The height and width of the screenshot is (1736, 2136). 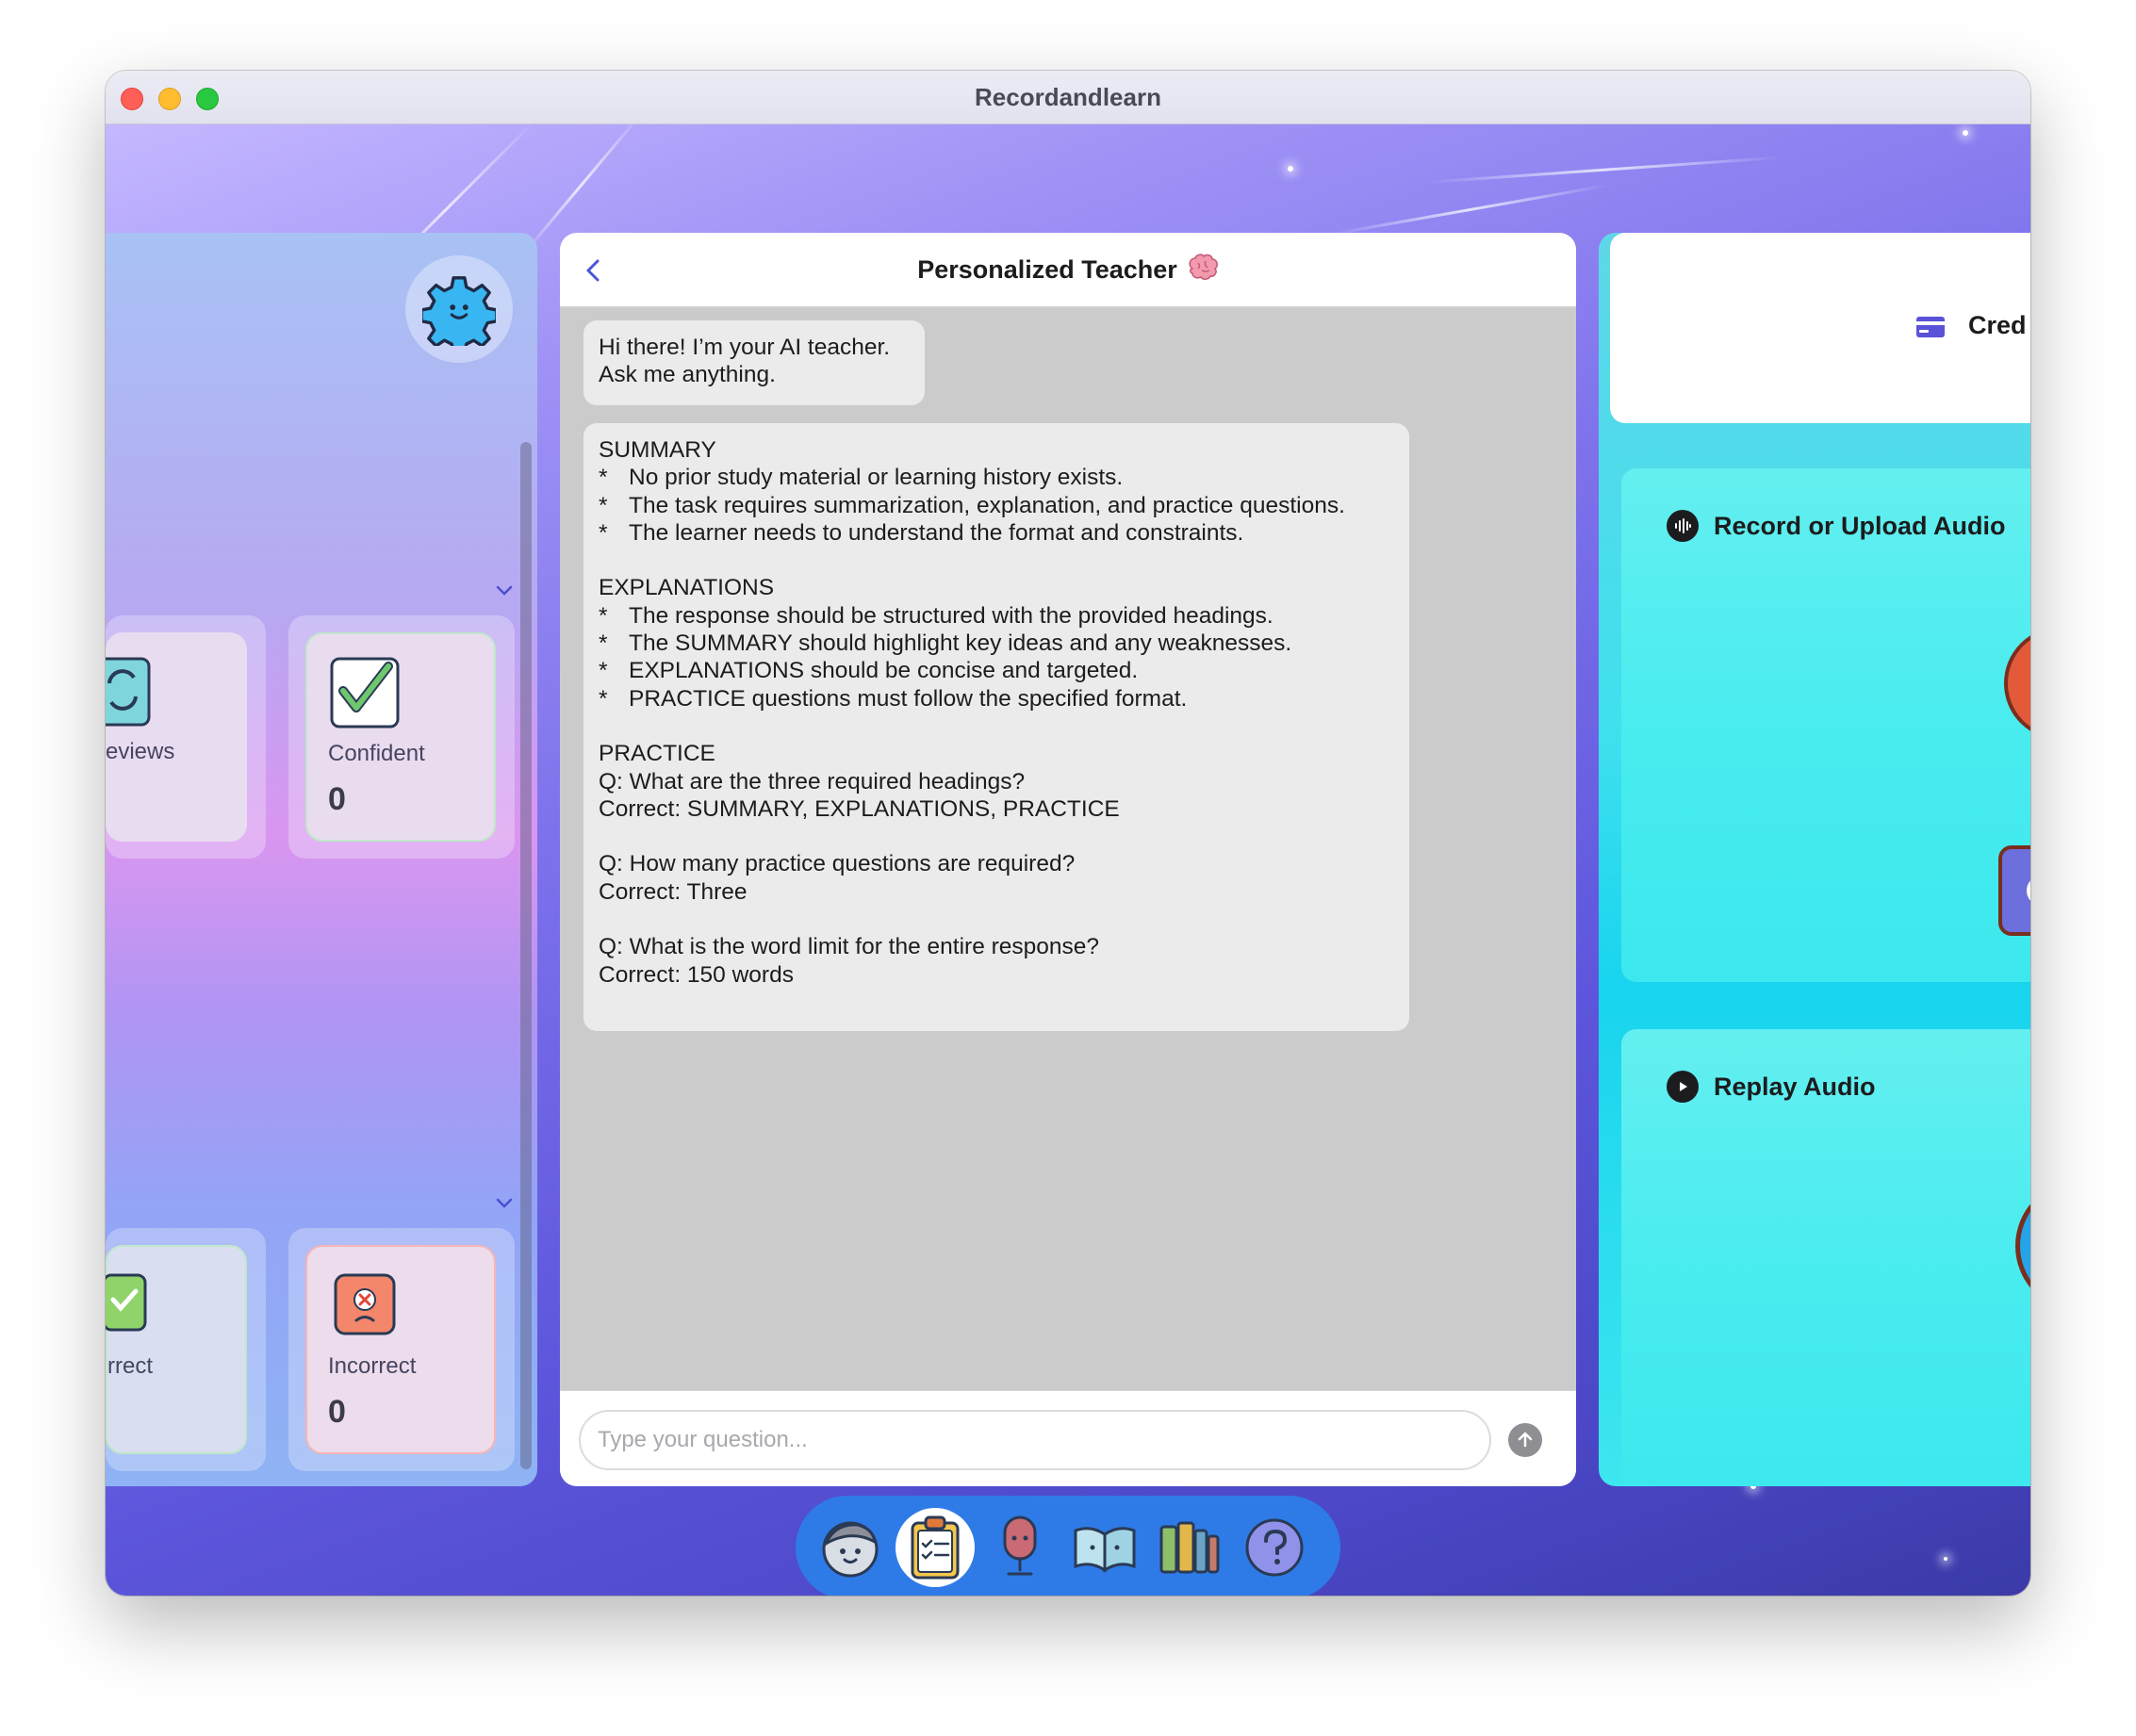 I want to click on confident-card-inner: Confident 0, so click(x=401, y=737).